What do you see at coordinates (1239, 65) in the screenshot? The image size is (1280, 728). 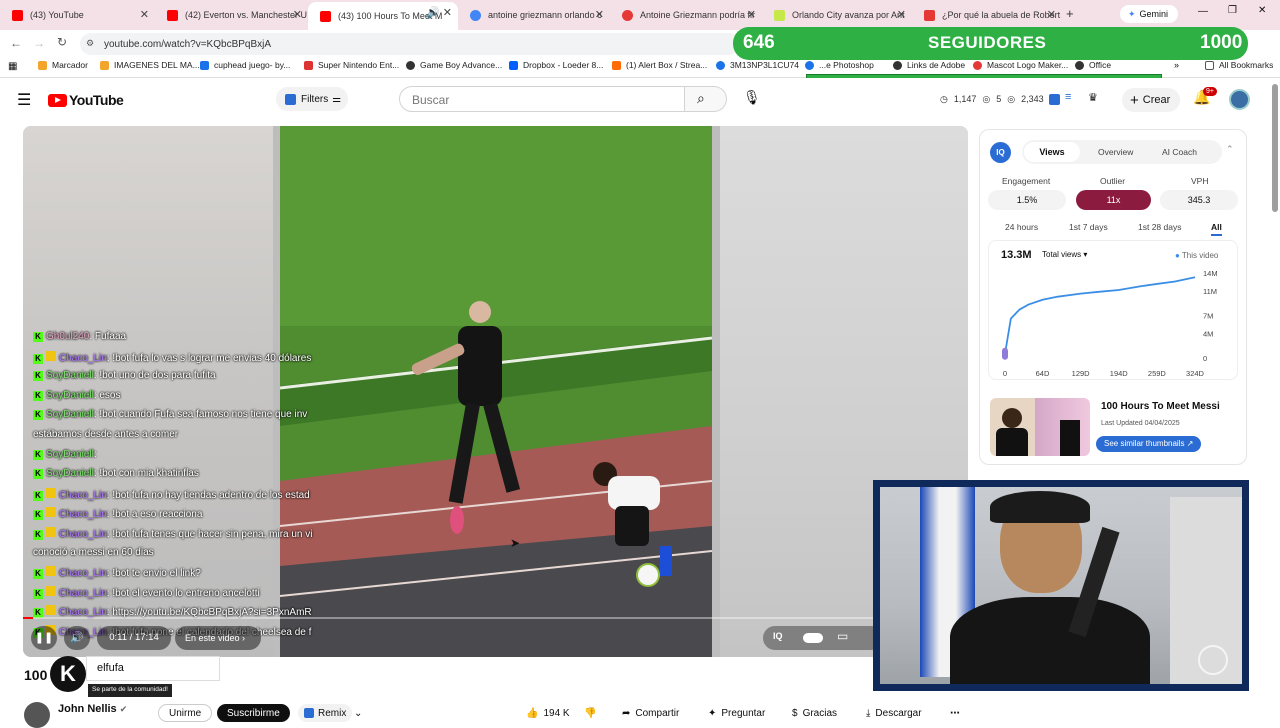 I see `all-bookmarks: All Bookmarks` at bounding box center [1239, 65].